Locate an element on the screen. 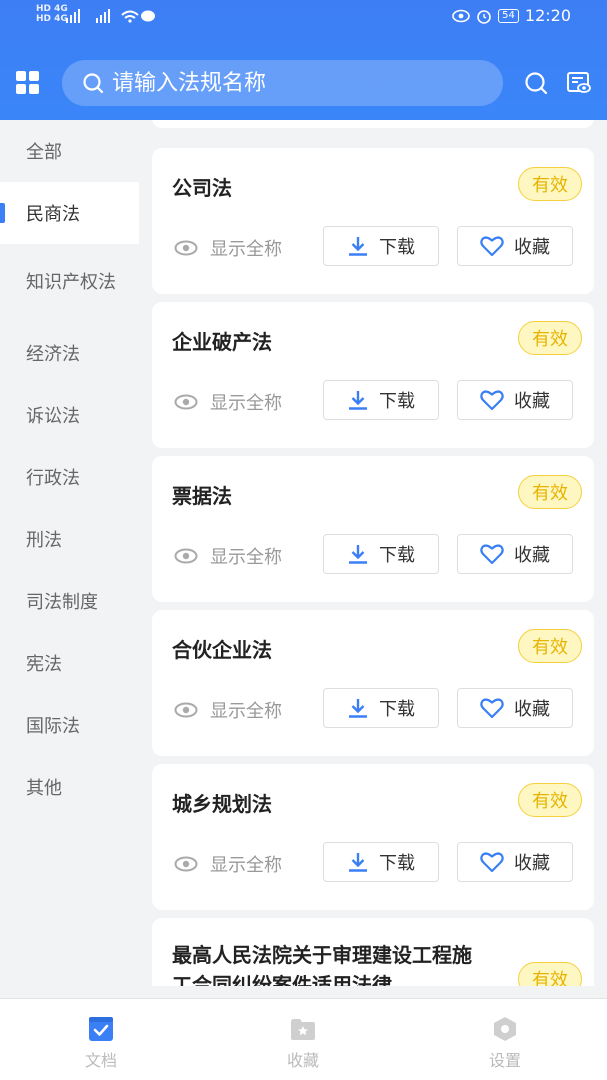  sidebar-item-economic-law: 经济法 is located at coordinates (69, 353).